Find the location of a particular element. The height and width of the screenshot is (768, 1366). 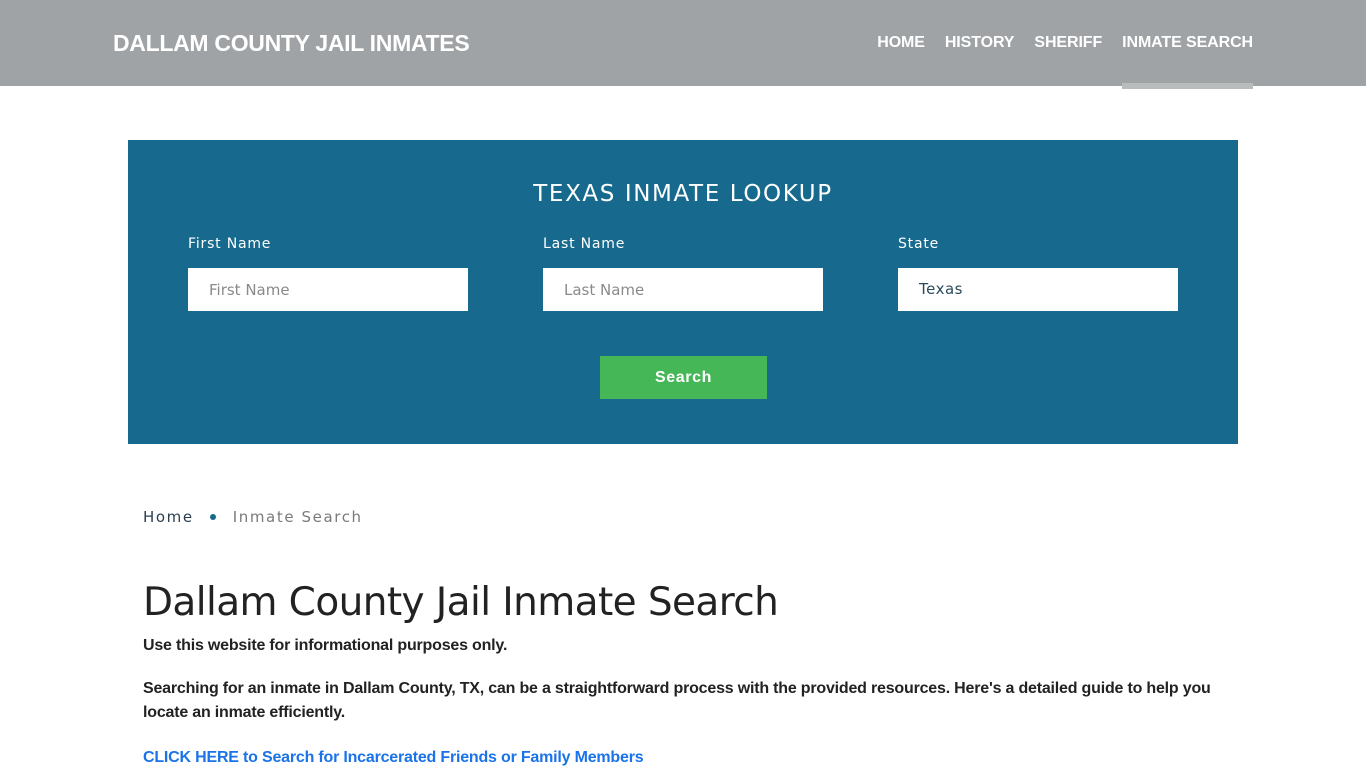

breadcrumb-separator-icon is located at coordinates (212, 517).